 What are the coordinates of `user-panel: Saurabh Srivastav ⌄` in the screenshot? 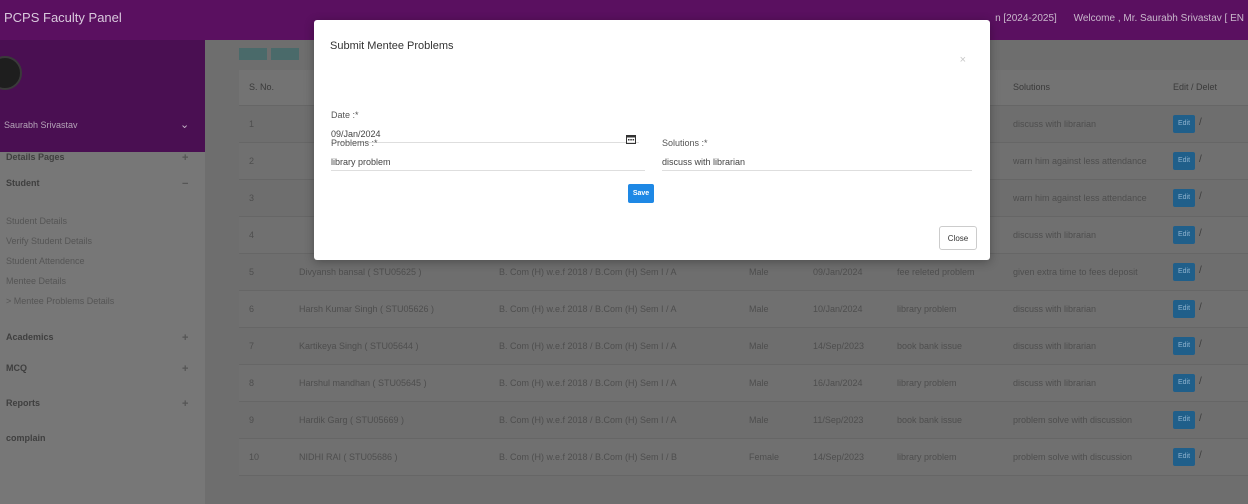 It's located at (102, 96).